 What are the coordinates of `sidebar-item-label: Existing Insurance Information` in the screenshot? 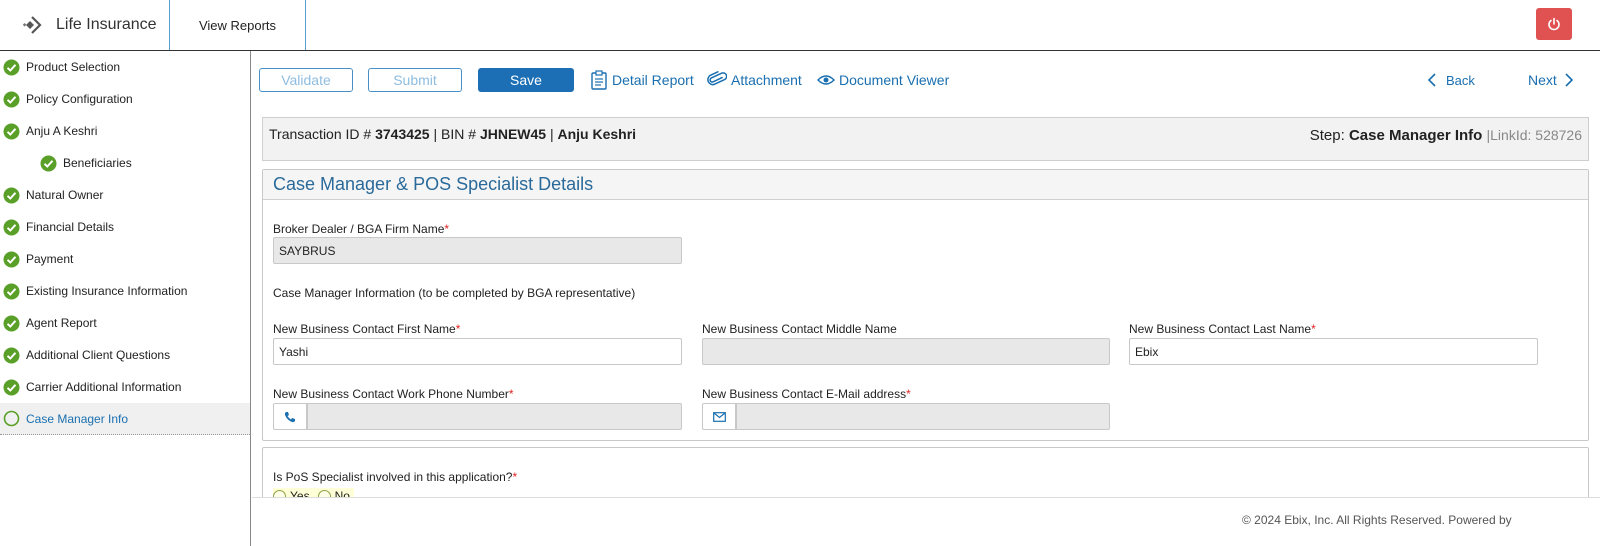 It's located at (107, 291).